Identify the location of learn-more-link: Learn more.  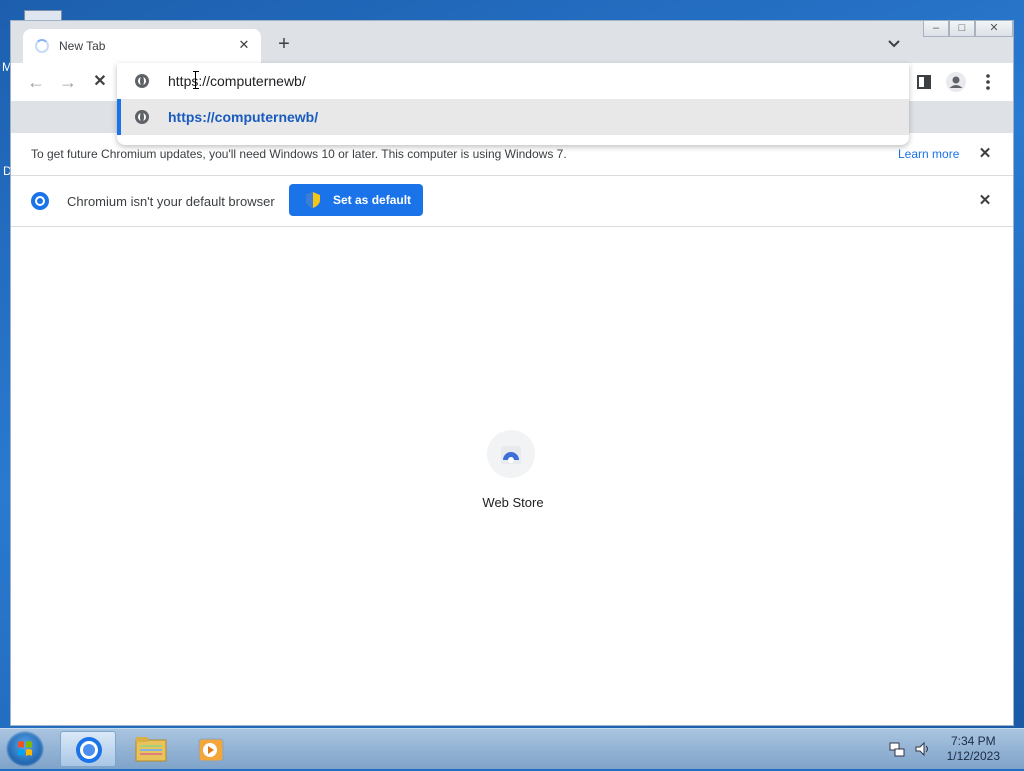
(928, 154).